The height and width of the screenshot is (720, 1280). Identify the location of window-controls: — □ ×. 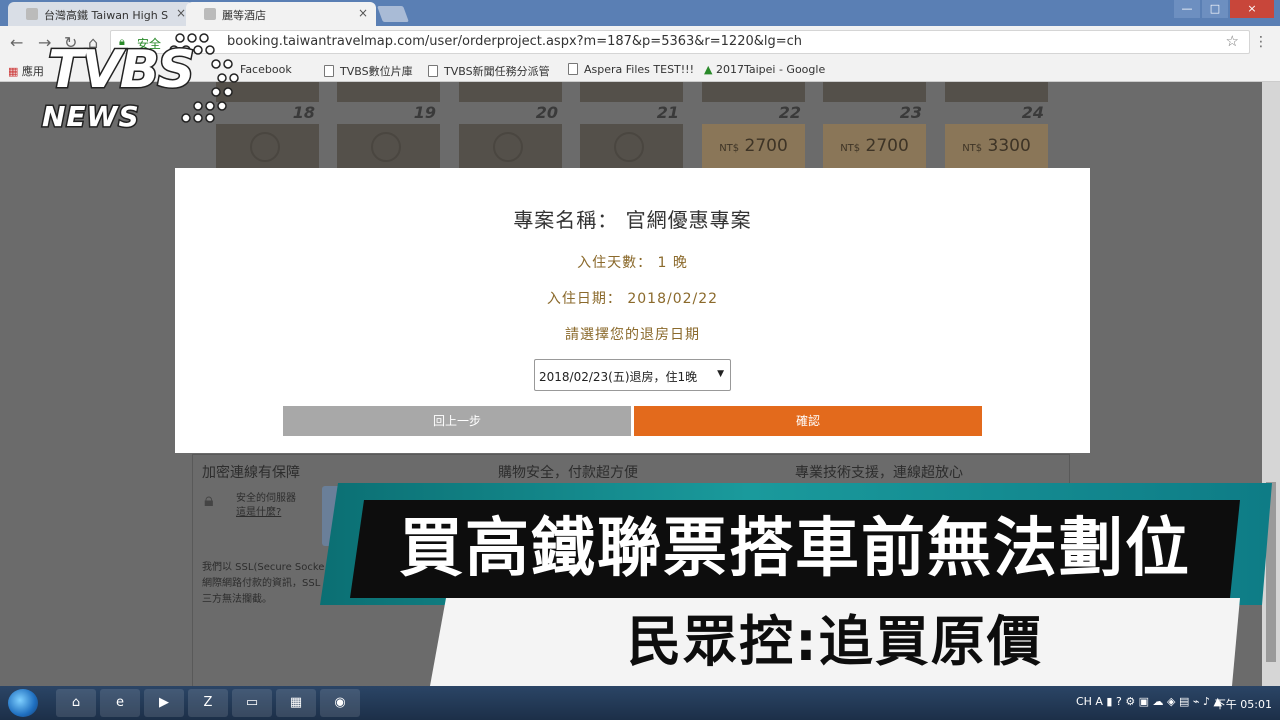
(1224, 10).